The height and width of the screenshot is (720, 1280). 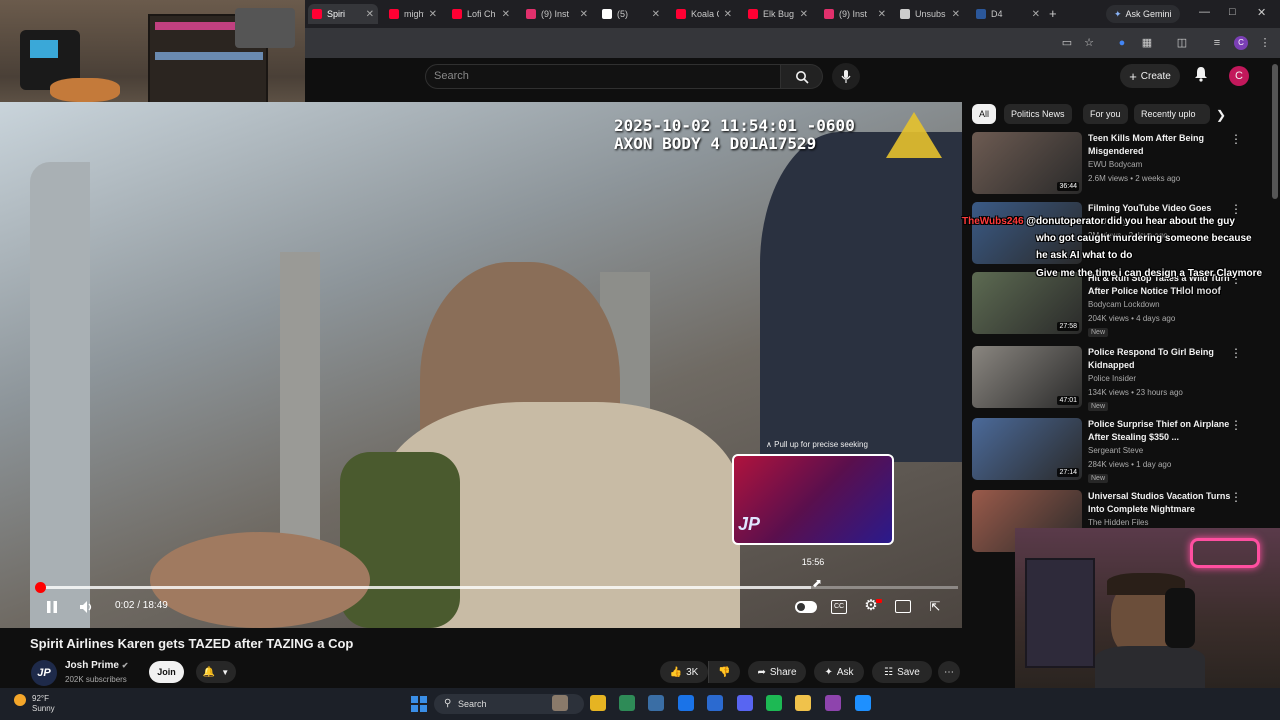 What do you see at coordinates (1053, 13) in the screenshot?
I see `new-tab-button: +` at bounding box center [1053, 13].